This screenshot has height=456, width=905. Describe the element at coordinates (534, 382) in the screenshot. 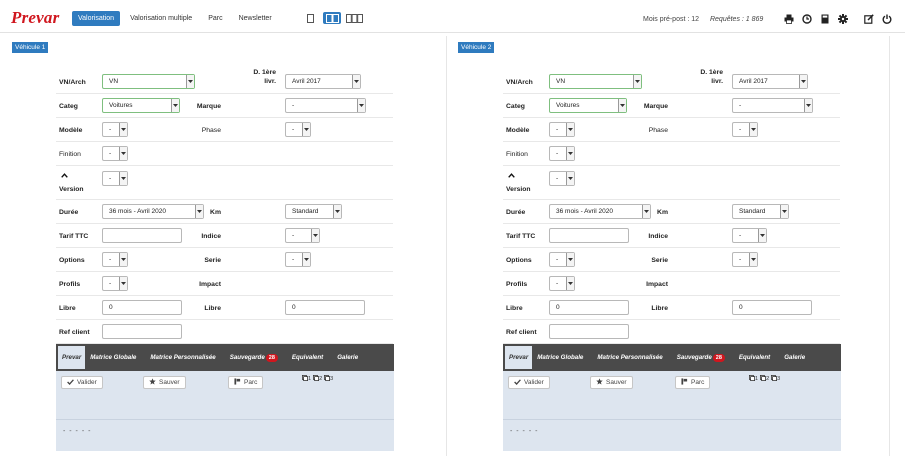

I see `valider-label: Valider` at that location.